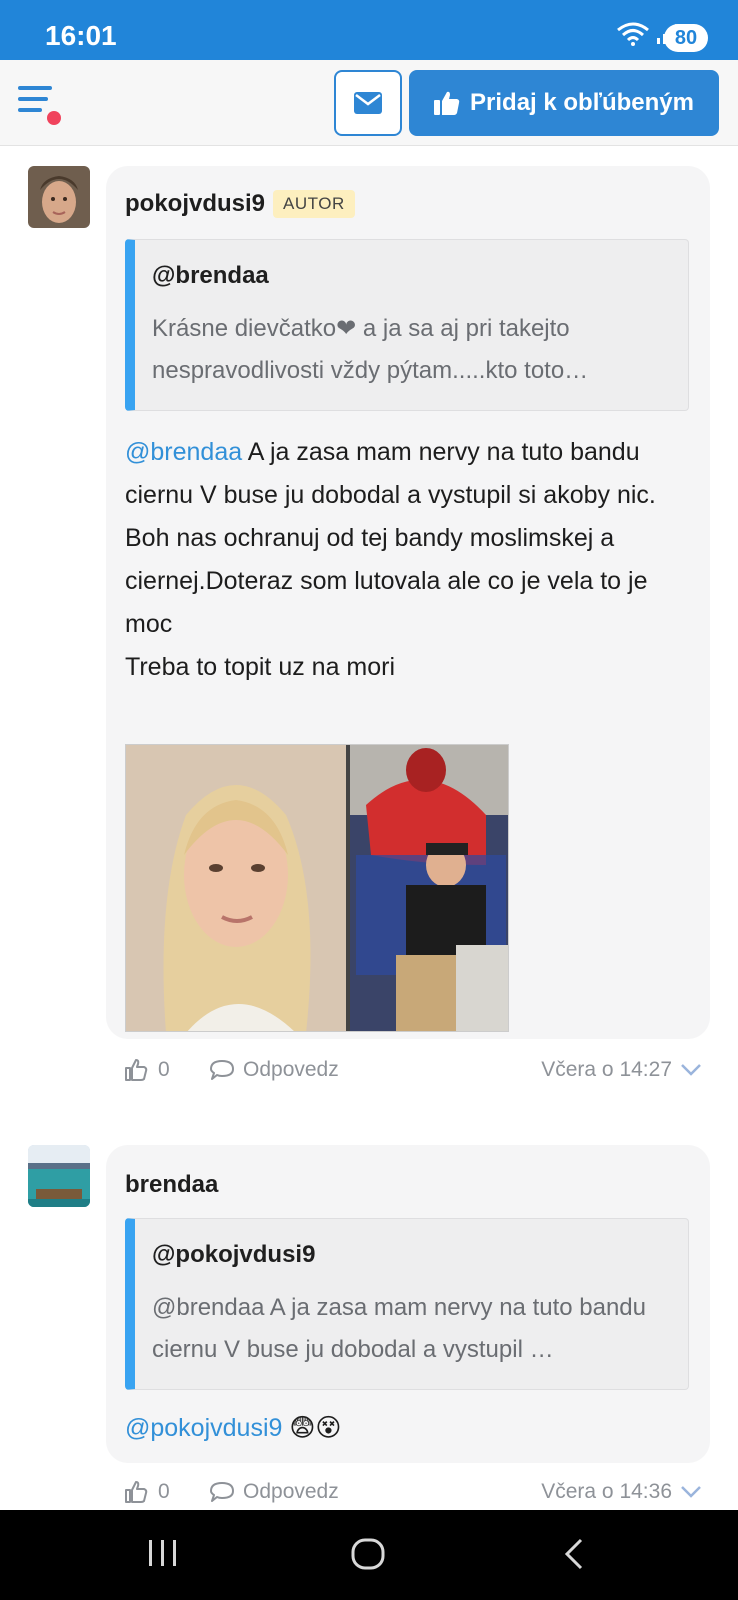 Image resolution: width=738 pixels, height=1600 pixels. I want to click on notification-dot, so click(54, 118).